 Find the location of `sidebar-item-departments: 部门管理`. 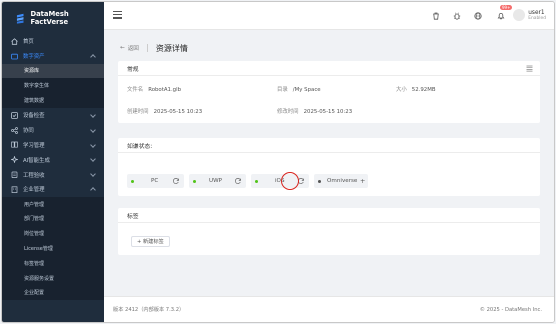

sidebar-item-departments: 部门管理 is located at coordinates (53, 219).